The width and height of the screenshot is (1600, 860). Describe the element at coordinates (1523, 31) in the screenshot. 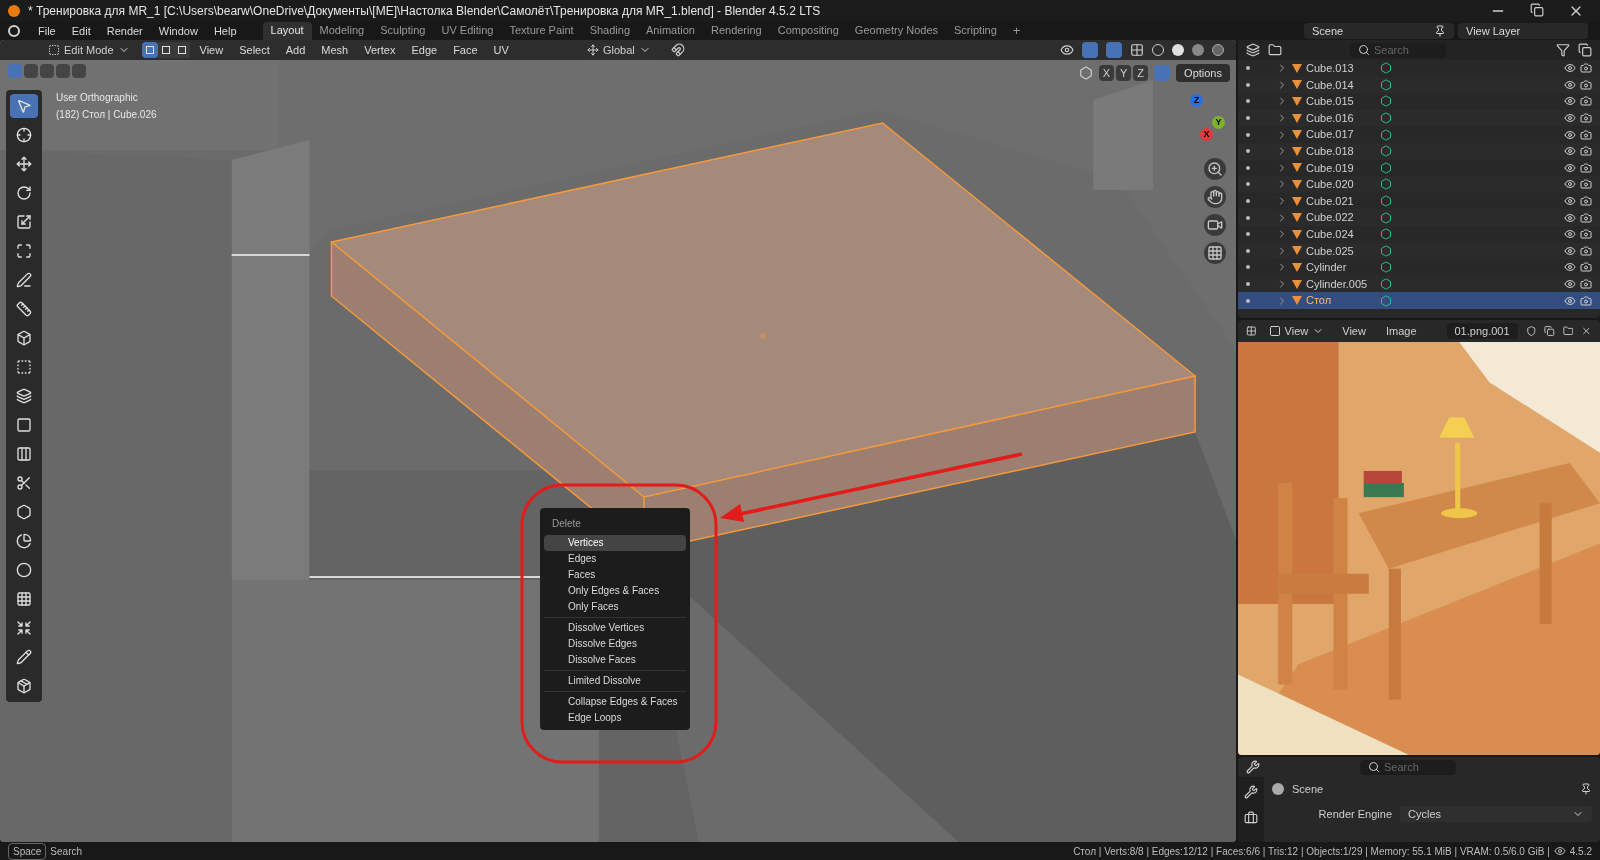

I see `view-layer-field: View Layer` at that location.